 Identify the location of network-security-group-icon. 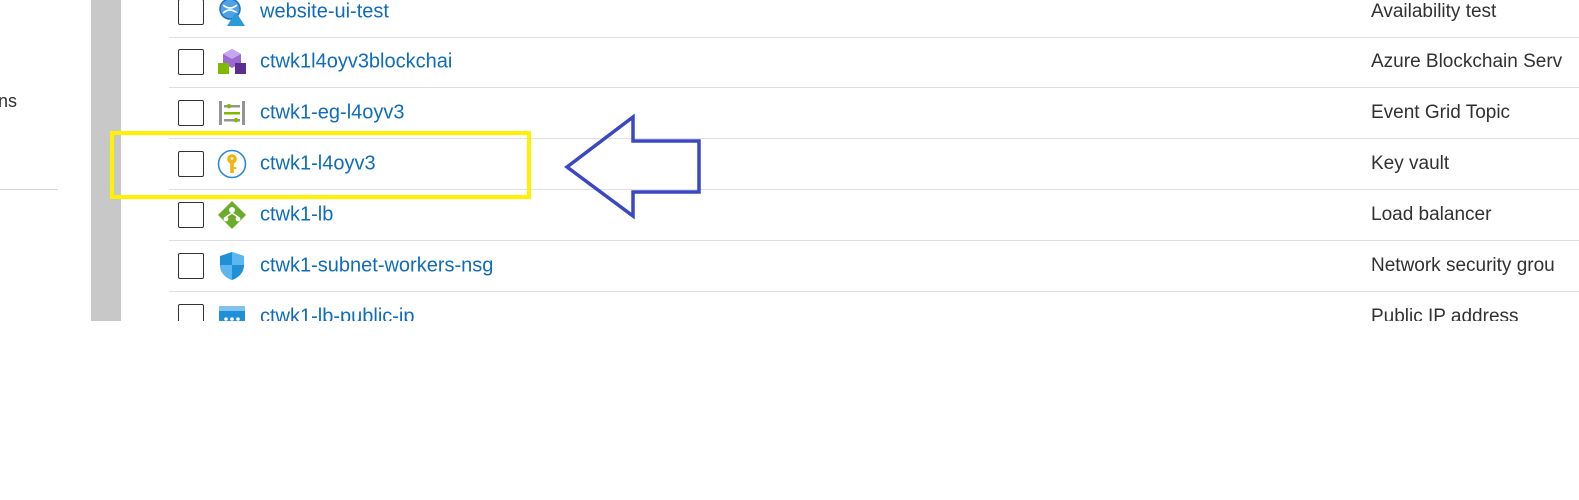
(232, 266).